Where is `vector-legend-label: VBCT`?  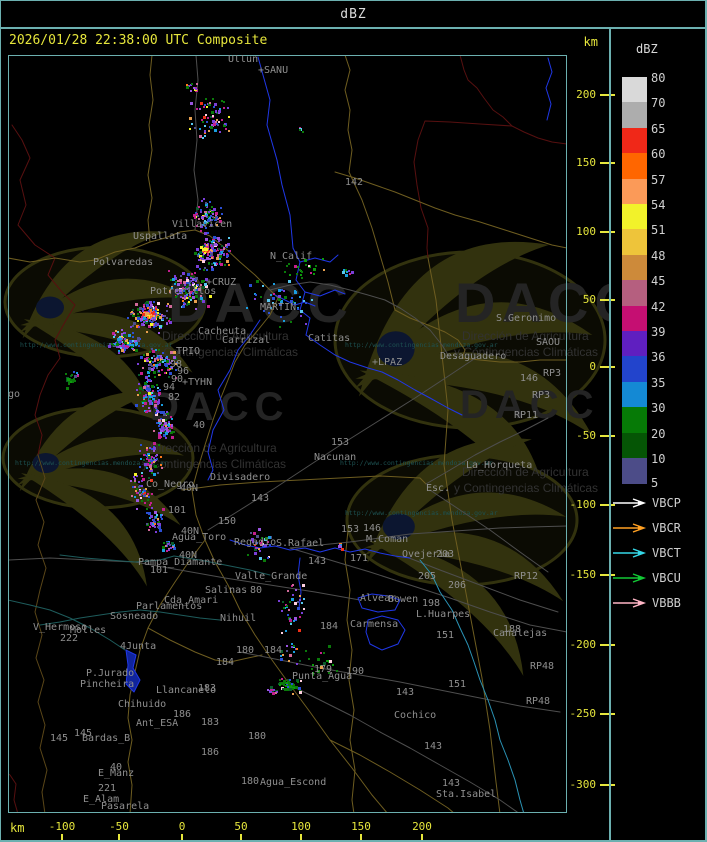
vector-legend-label: VBCT is located at coordinates (666, 553).